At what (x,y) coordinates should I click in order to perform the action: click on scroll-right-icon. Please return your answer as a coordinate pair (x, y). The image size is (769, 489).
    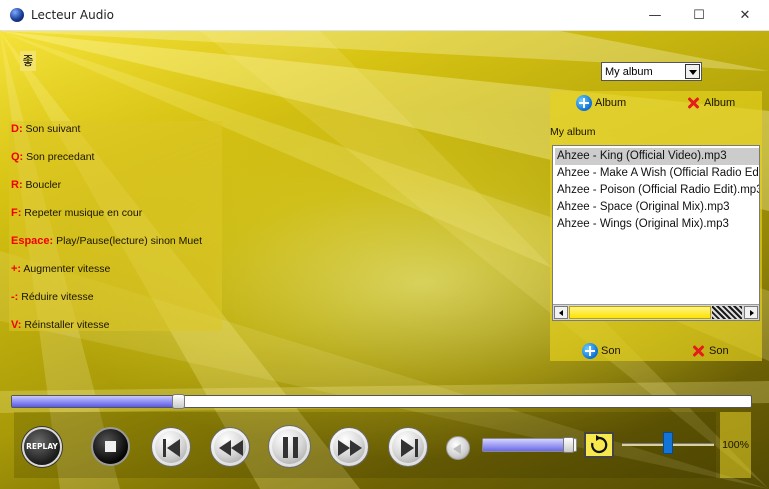
    Looking at the image, I should click on (751, 312).